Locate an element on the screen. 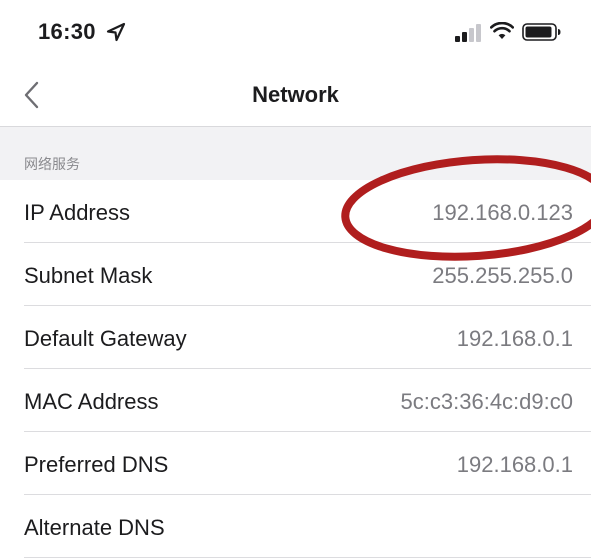 This screenshot has height=560, width=591. row-label: Alternate DNS is located at coordinates (94, 527).